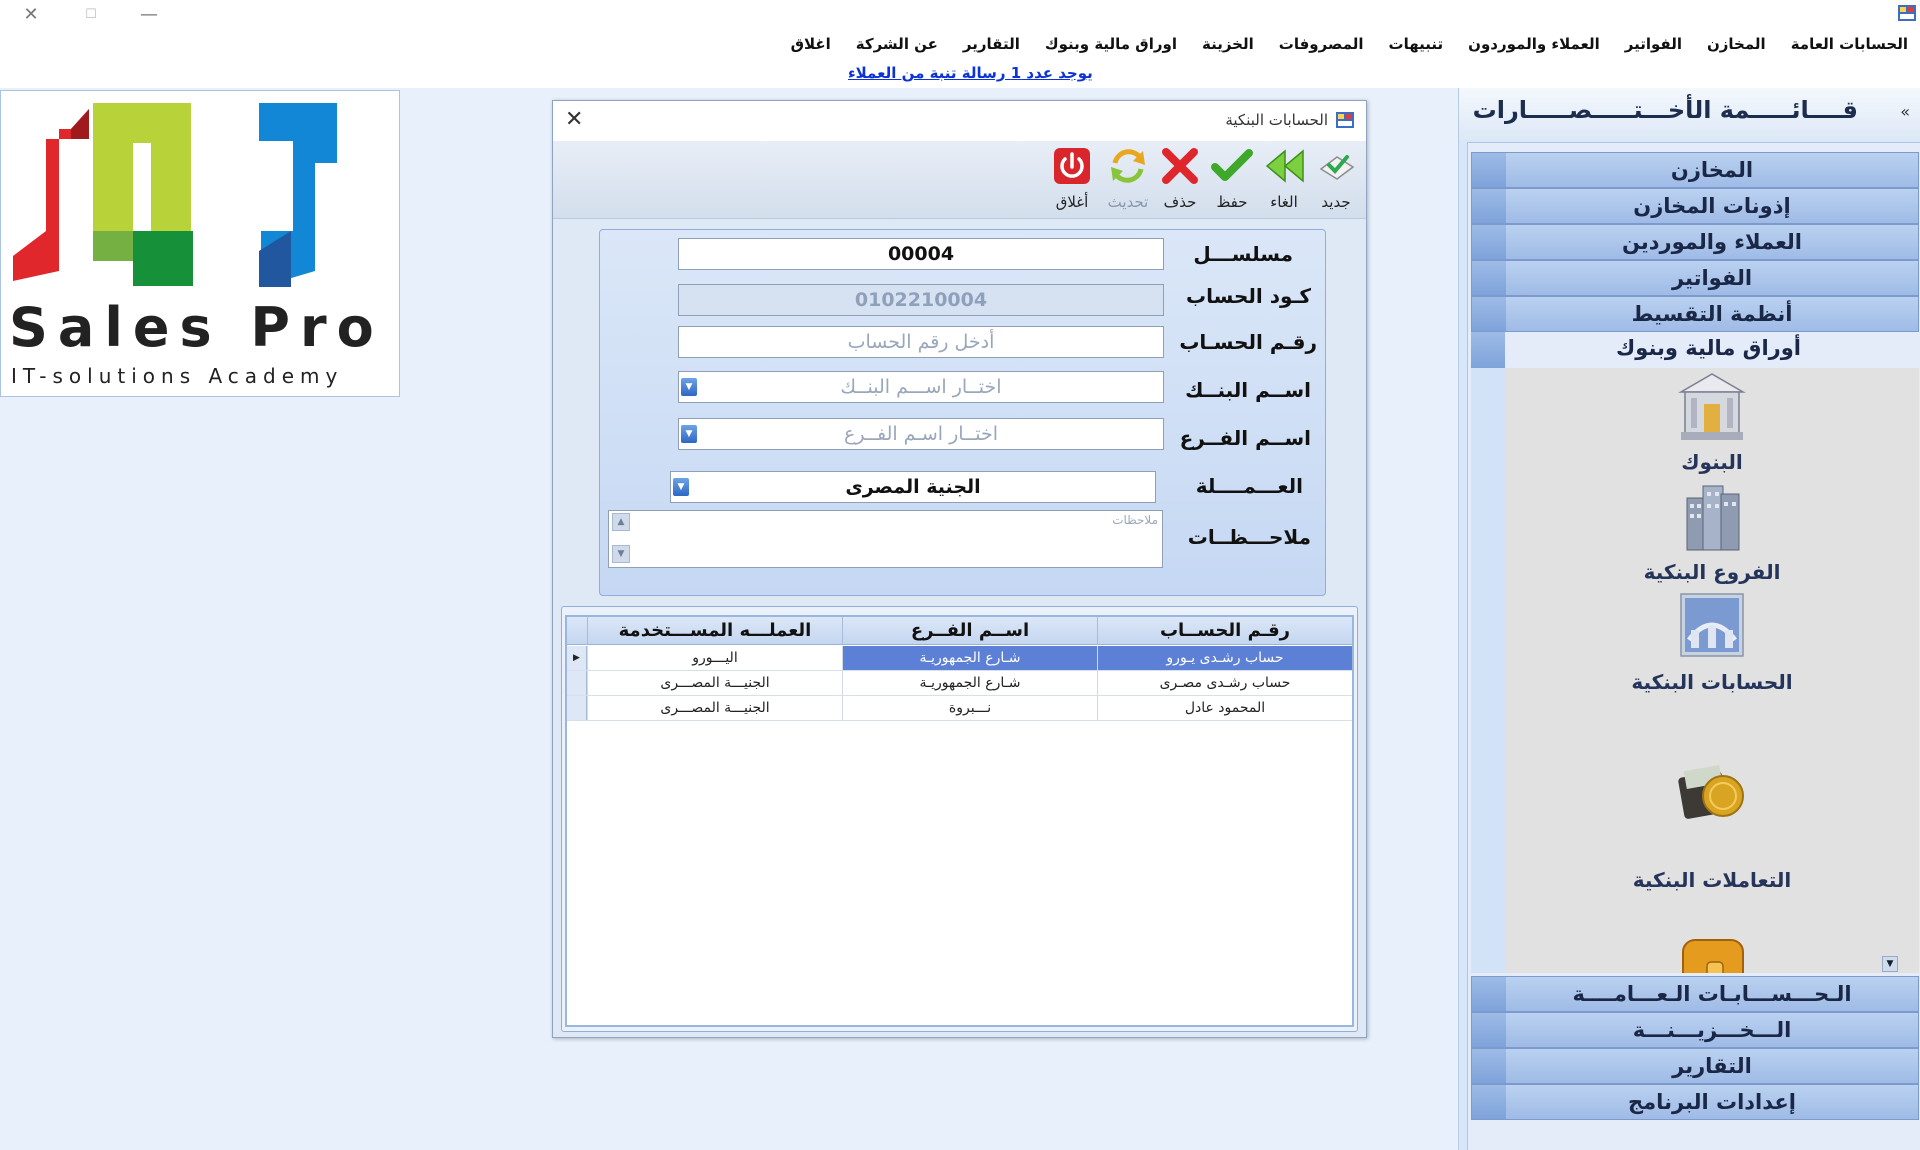  Describe the element at coordinates (1905, 111) in the screenshot. I see `sidebar-collapse-icon: «` at that location.